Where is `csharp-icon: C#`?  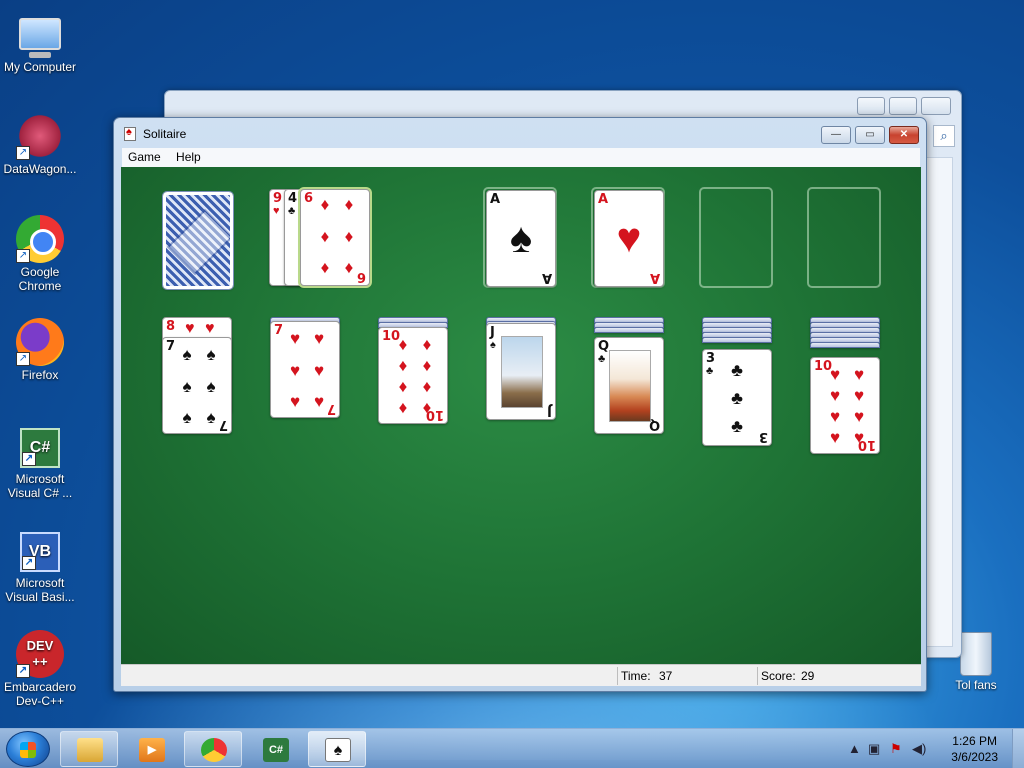
csharp-icon: C# is located at coordinates (276, 750).